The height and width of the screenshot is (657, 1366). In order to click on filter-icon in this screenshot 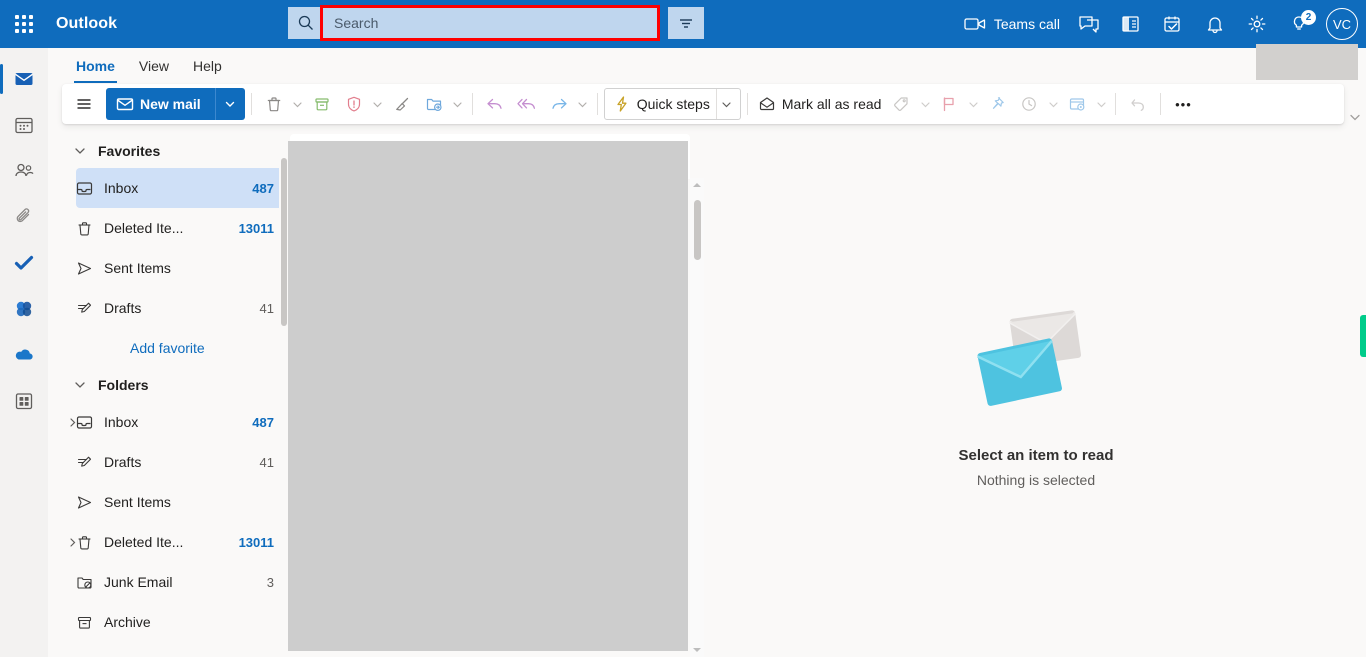, I will do `click(686, 23)`.